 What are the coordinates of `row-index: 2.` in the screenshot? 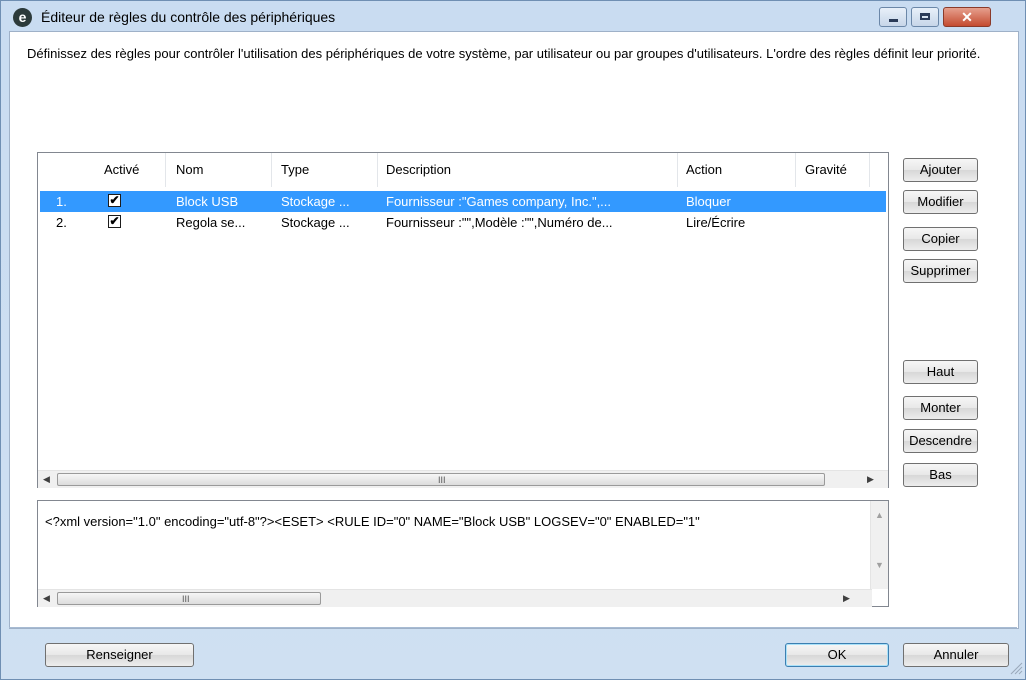 It's located at (61, 222).